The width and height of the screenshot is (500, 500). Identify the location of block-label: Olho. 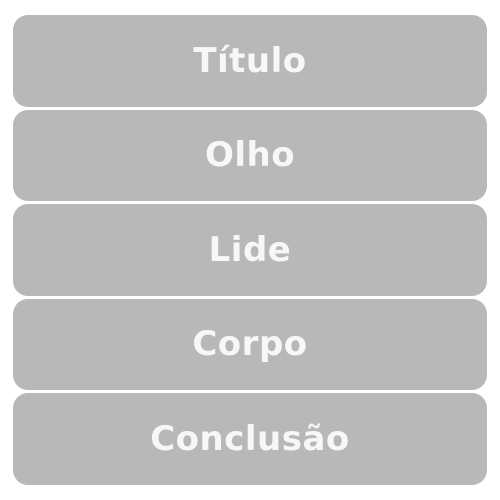
(250, 155).